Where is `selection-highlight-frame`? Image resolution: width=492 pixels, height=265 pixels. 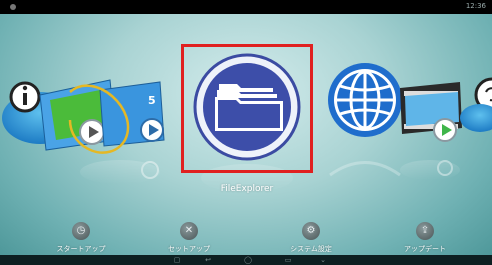 selection-highlight-frame is located at coordinates (247, 108).